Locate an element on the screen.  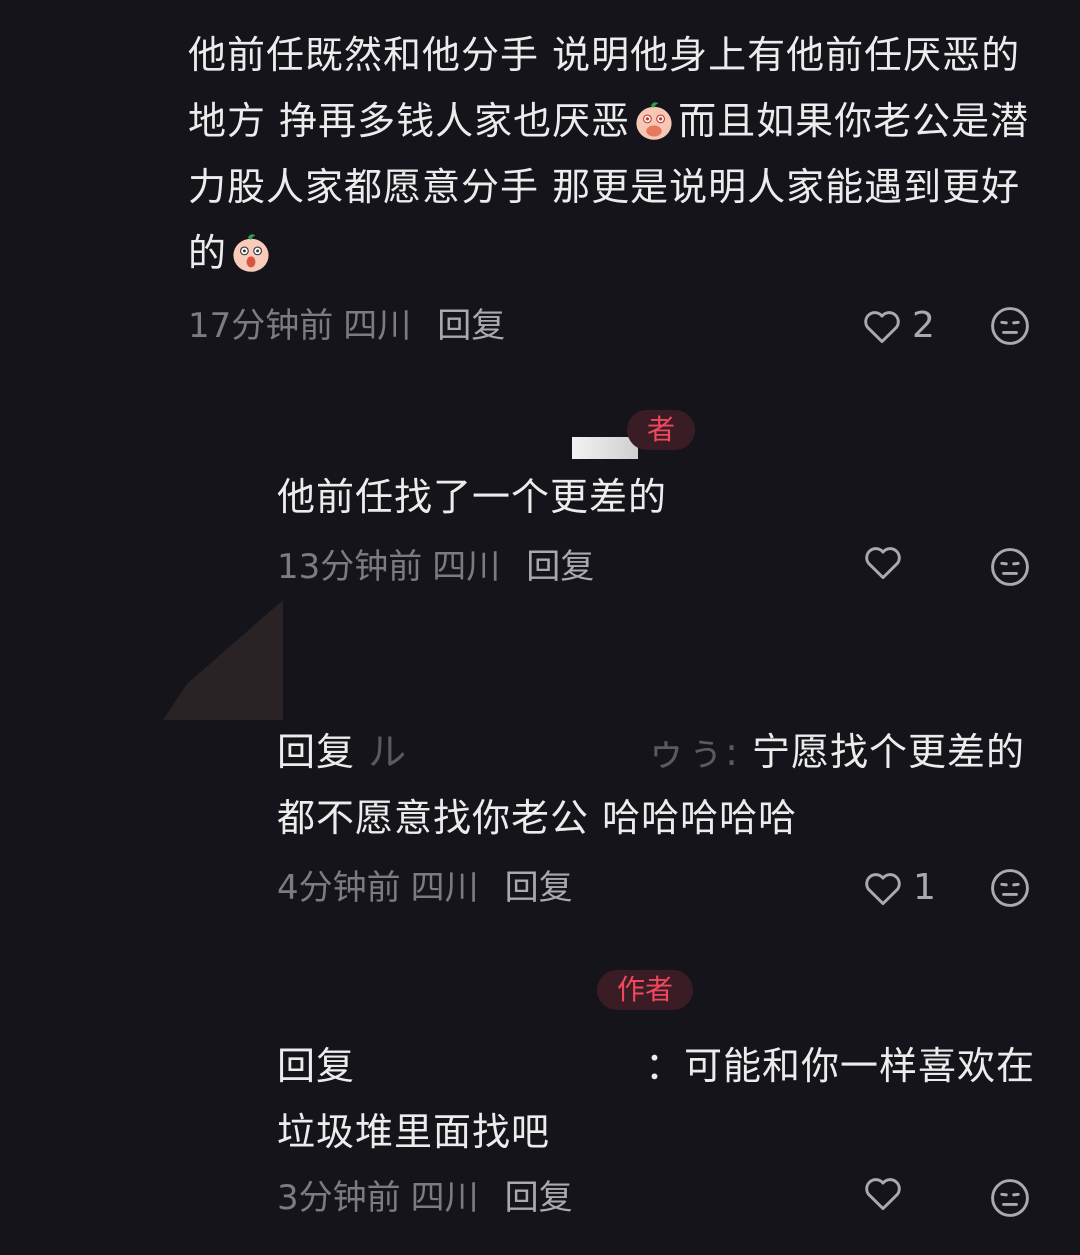
author-badge: 作者 is located at coordinates (645, 990).